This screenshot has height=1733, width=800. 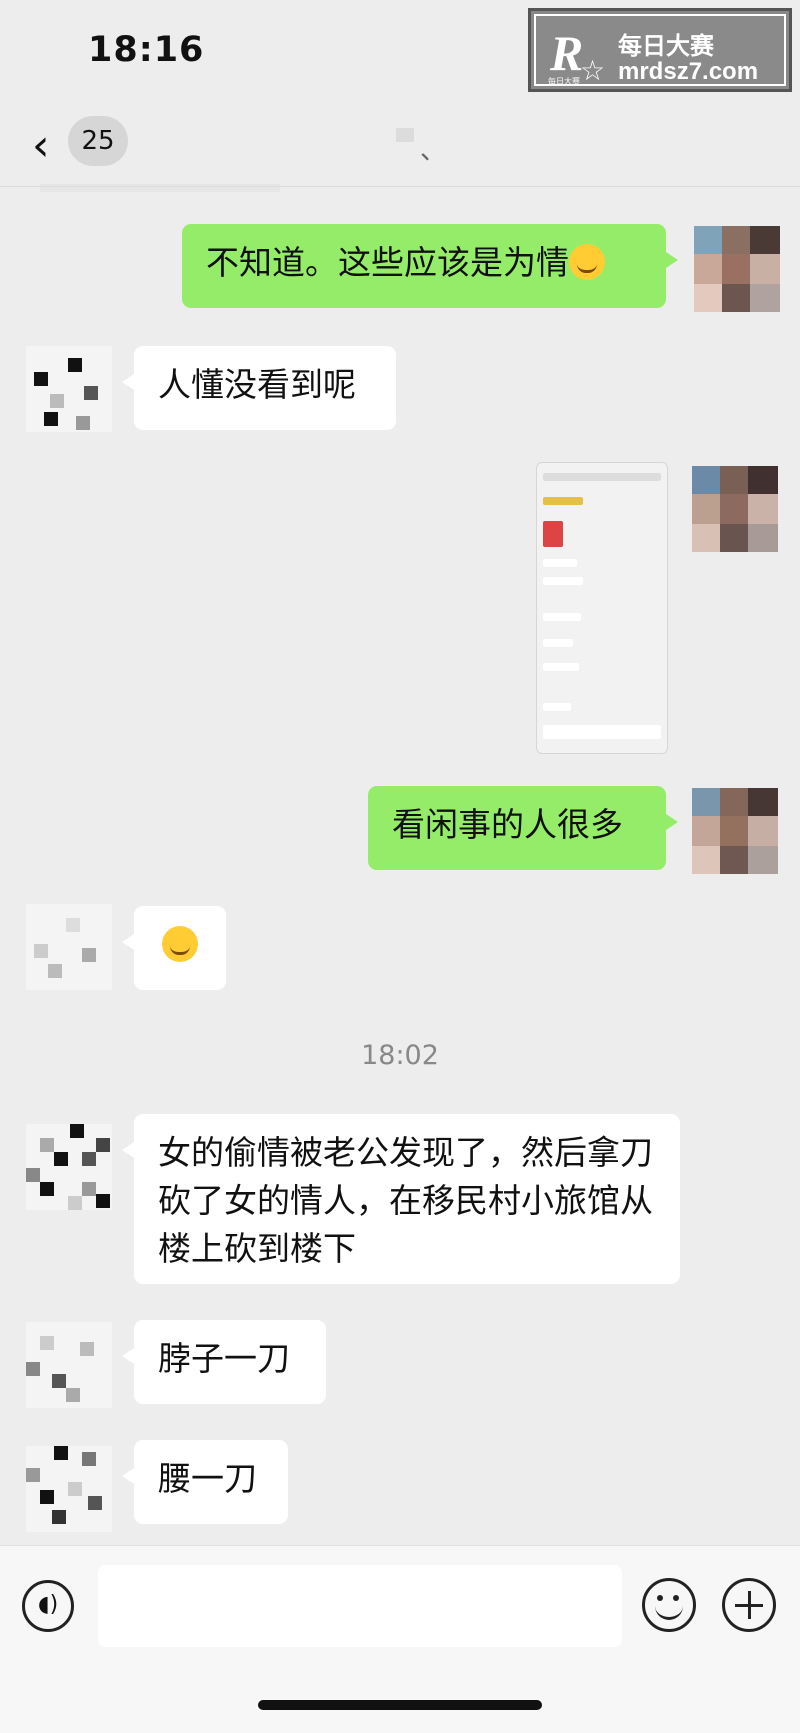 I want to click on watermark: R ☆ 每日大赛 每日大赛 mrdsz7.com, so click(x=660, y=50).